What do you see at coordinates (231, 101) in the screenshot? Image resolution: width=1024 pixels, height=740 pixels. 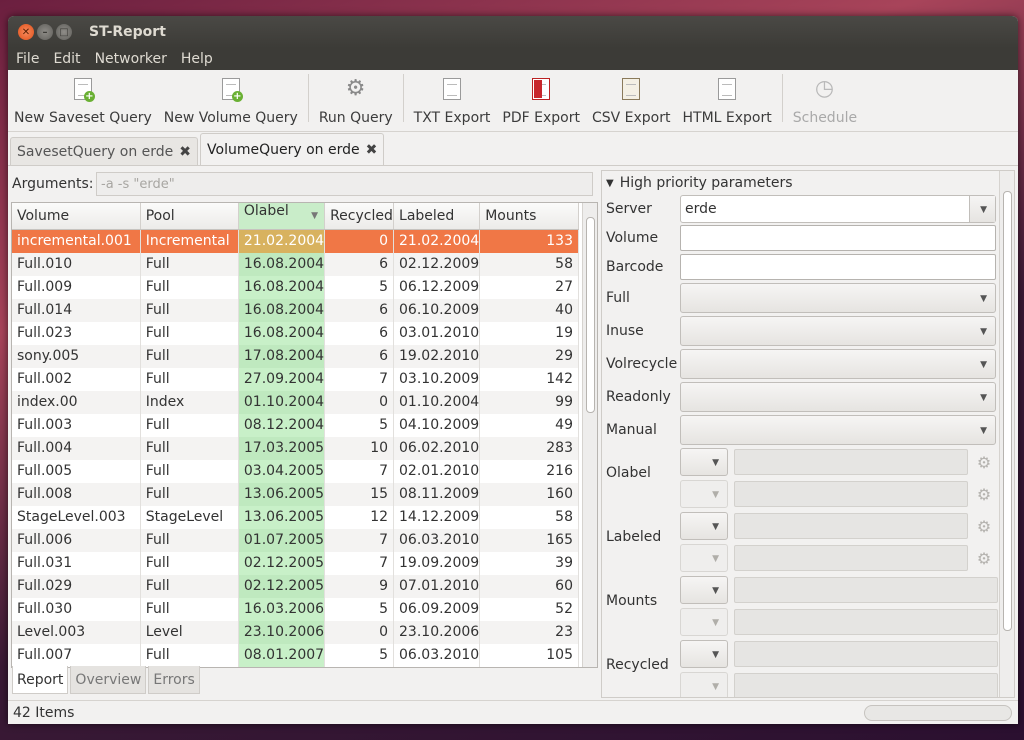 I see `new-volume-query-button: + New Volume Query` at bounding box center [231, 101].